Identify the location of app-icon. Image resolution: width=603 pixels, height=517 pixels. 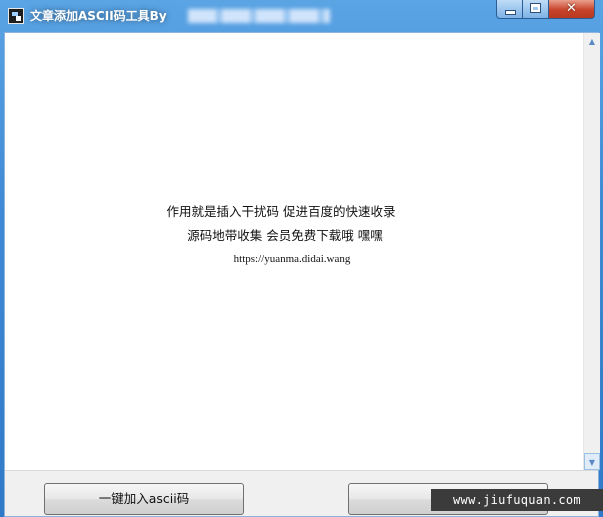
(16, 16).